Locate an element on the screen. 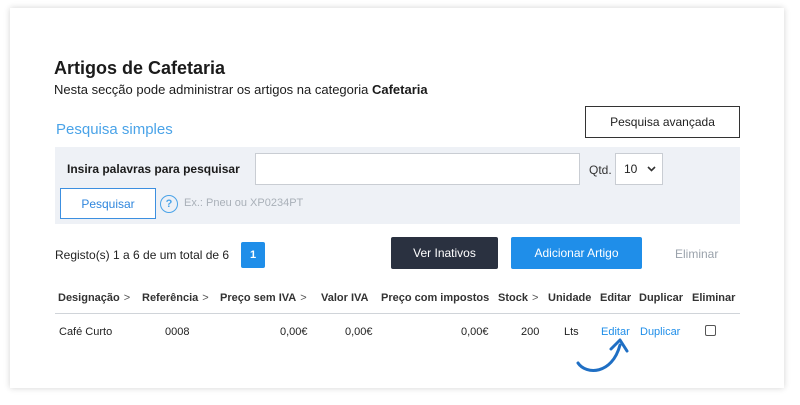 Image resolution: width=800 pixels, height=405 pixels. simple-search-title: Pesquisa simples is located at coordinates (114, 129).